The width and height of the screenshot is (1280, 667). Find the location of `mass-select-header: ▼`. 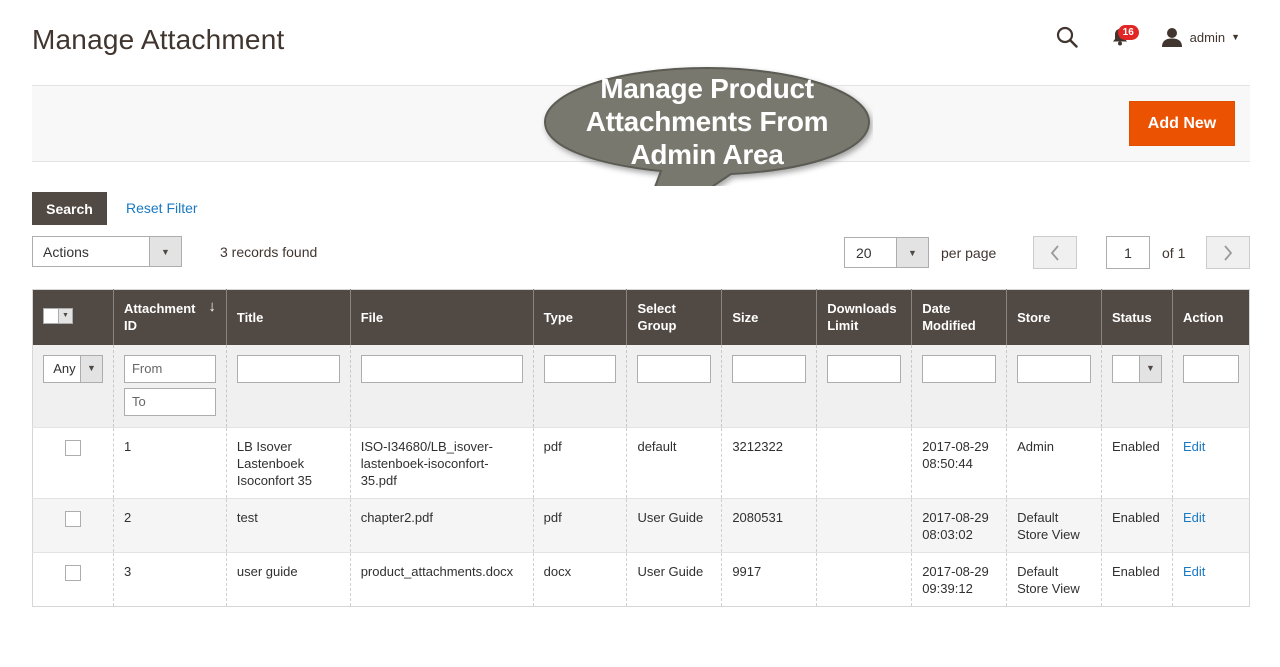

mass-select-header: ▼ is located at coordinates (73, 317).